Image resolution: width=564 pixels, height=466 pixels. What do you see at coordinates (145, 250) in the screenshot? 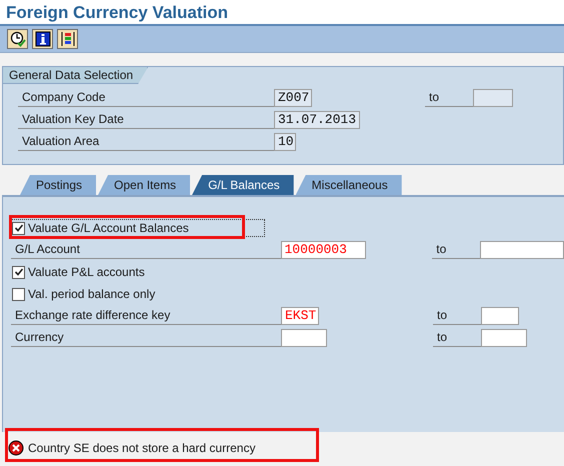
I see `field-label: G/L Account` at bounding box center [145, 250].